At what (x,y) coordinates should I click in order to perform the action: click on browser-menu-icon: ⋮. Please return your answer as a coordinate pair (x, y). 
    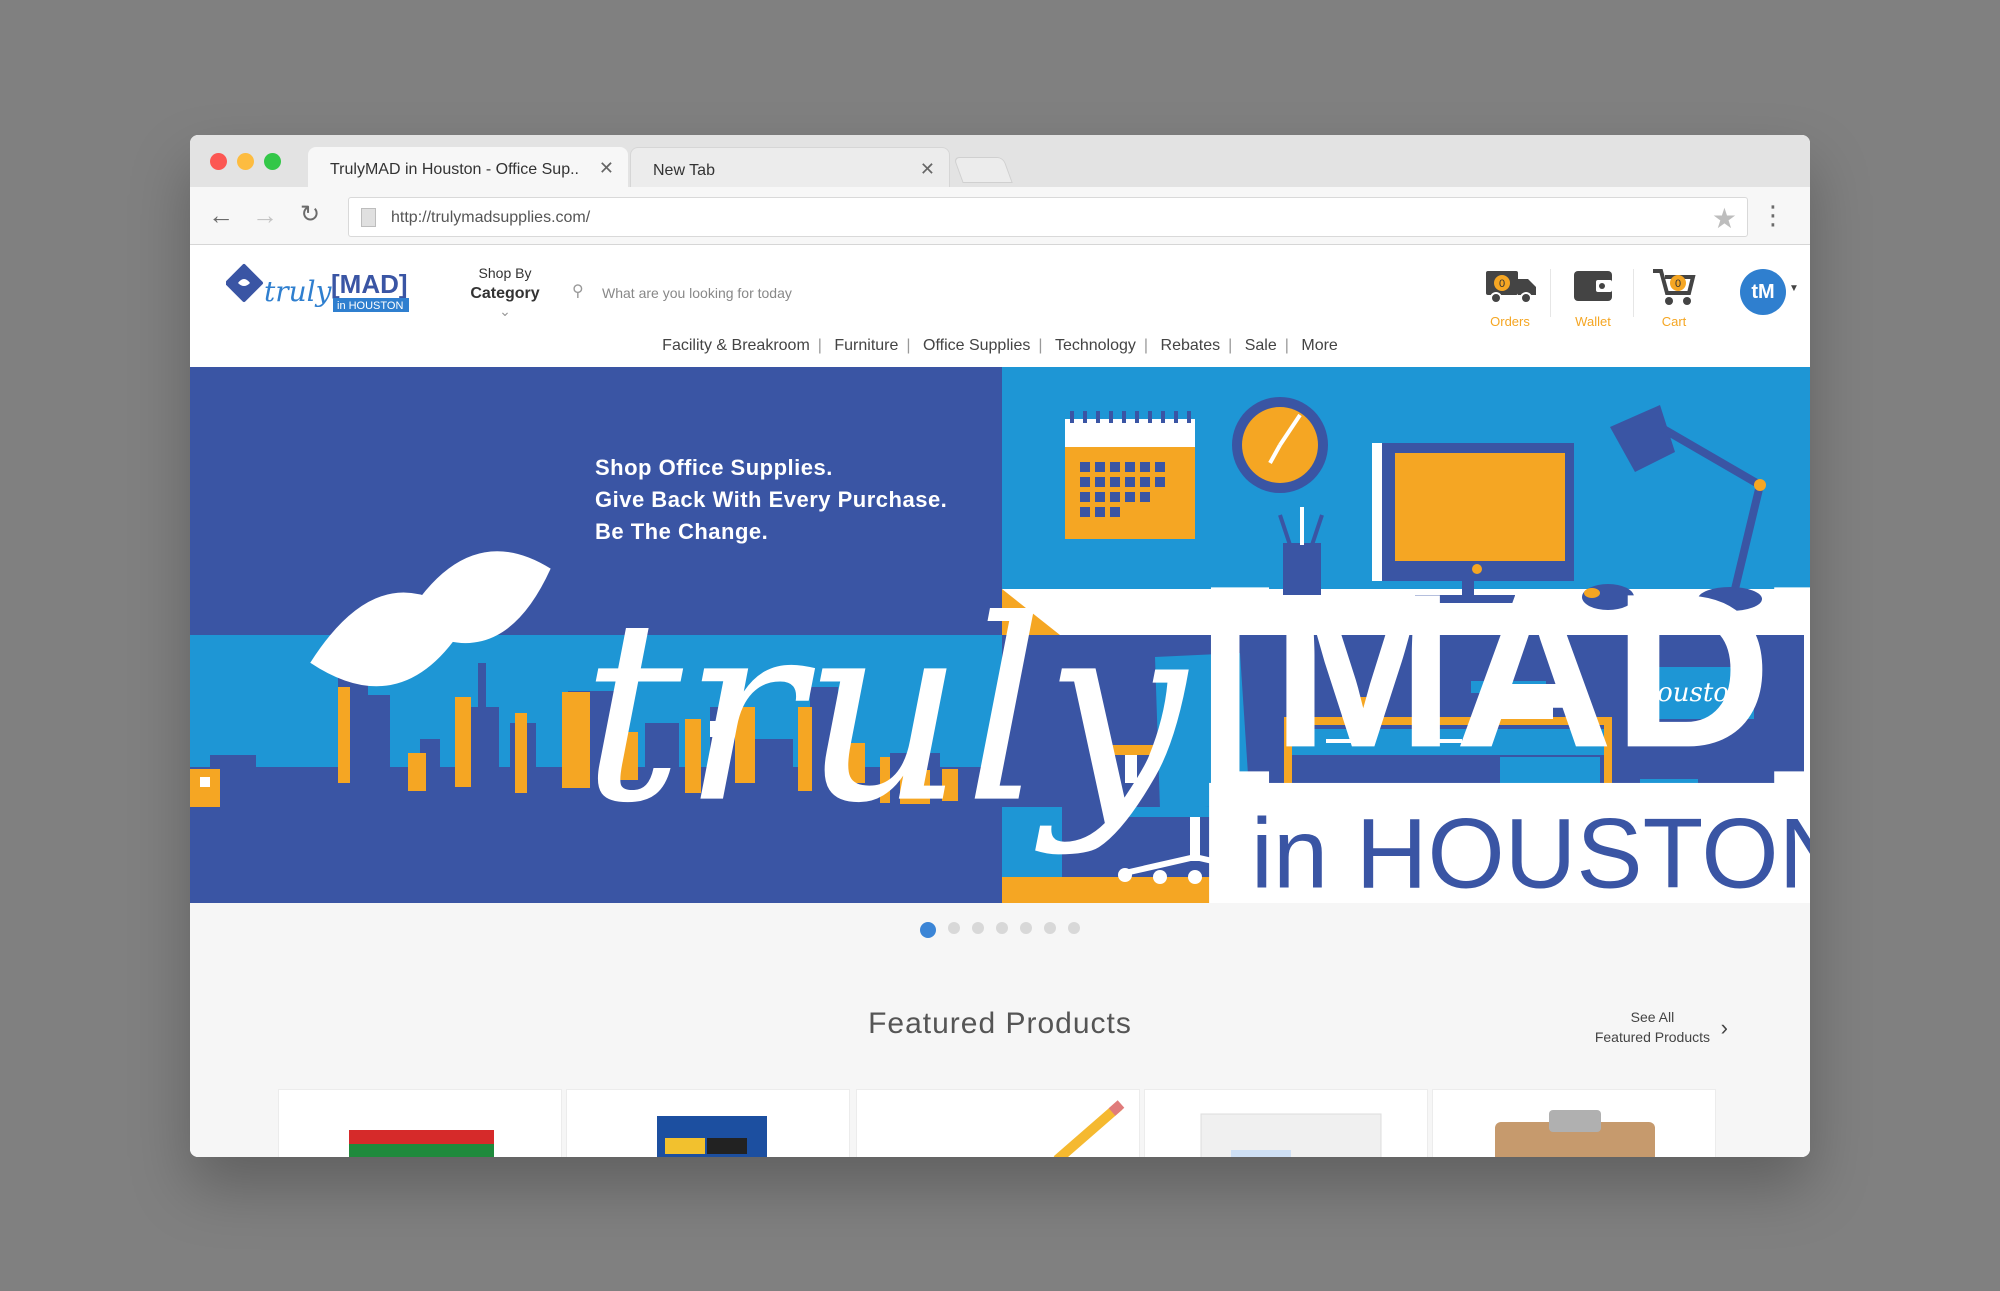
    Looking at the image, I should click on (1773, 215).